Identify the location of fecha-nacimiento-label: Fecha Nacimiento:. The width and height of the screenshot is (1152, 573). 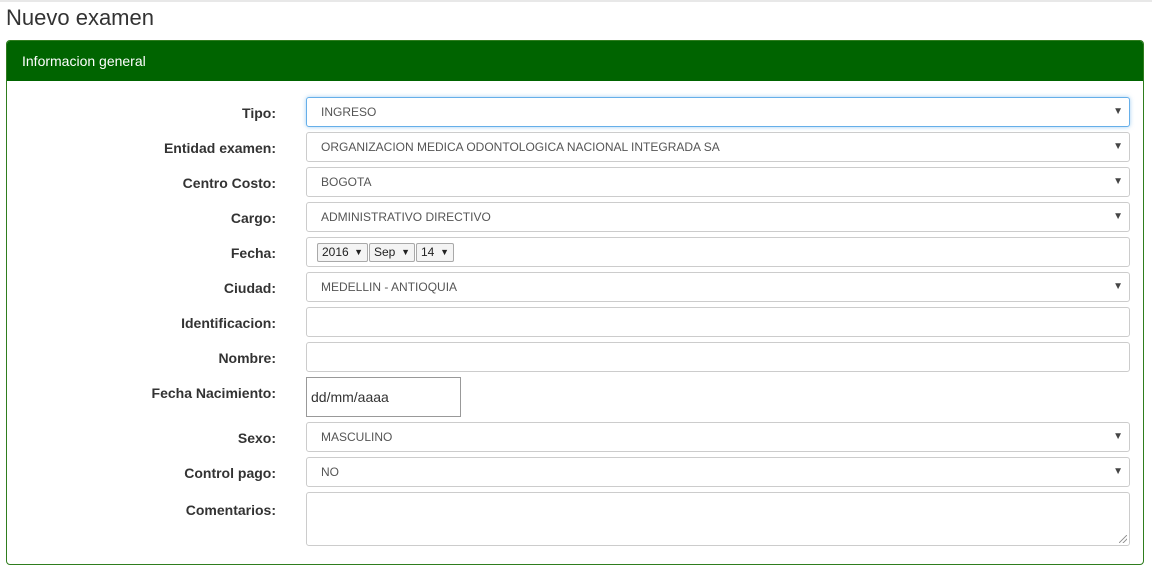
(213, 393).